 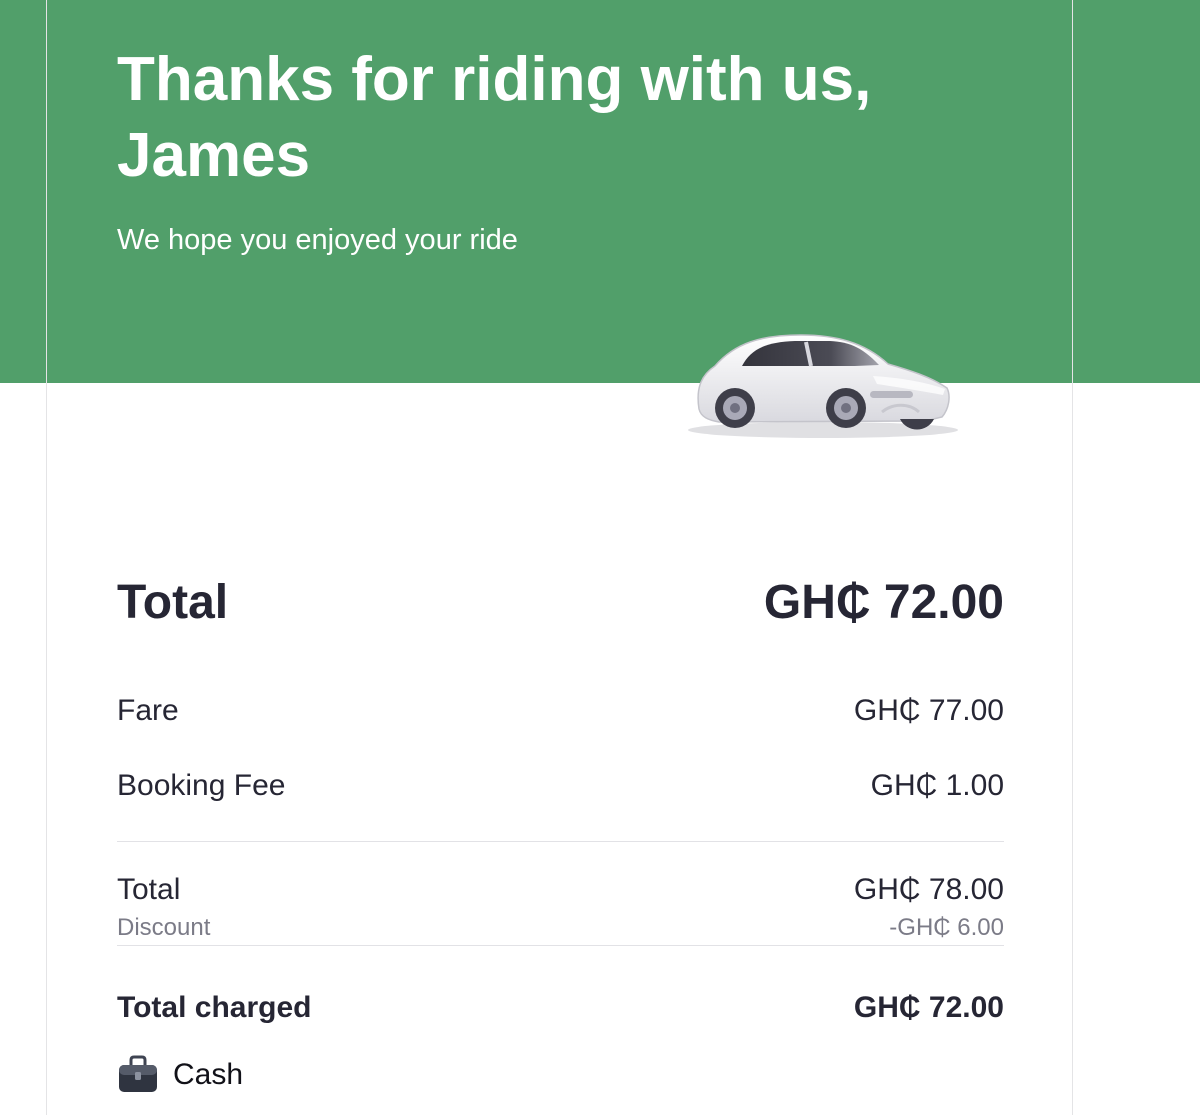 I want to click on payment-method: Cash, so click(x=180, y=1075).